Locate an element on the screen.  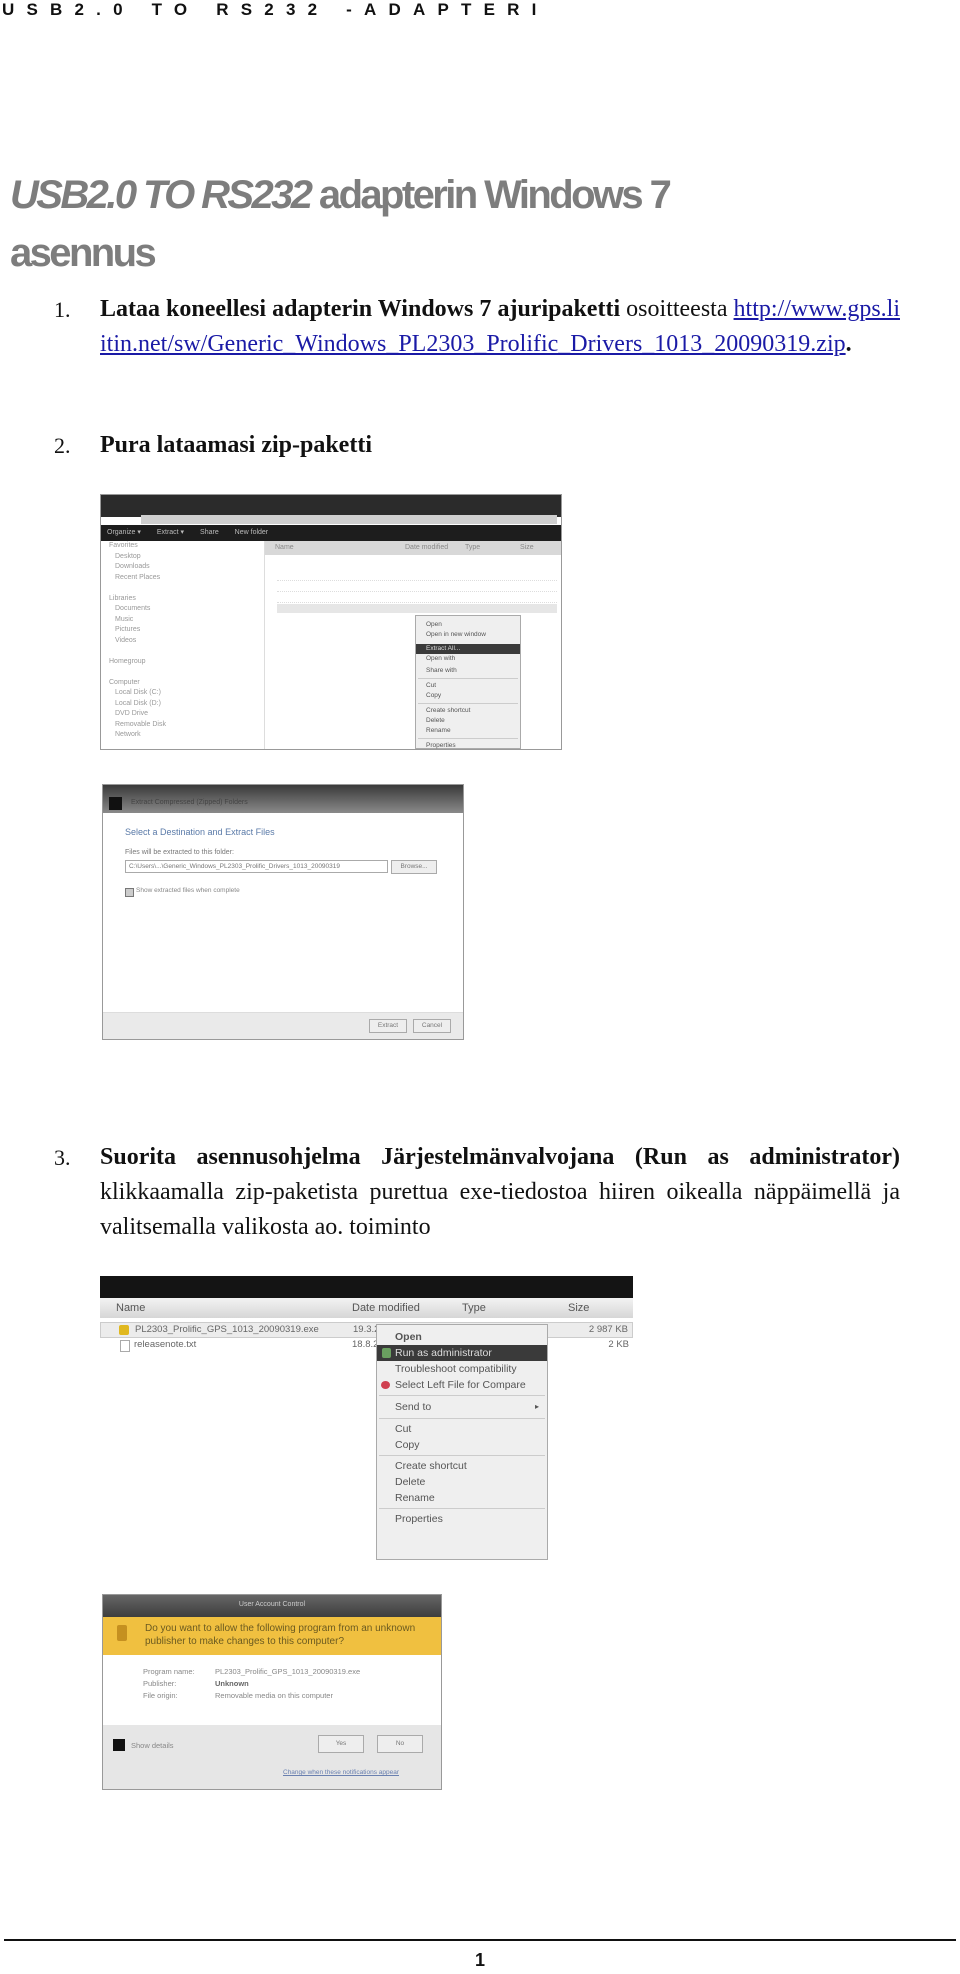
yes-button: Yes is located at coordinates (341, 1744).